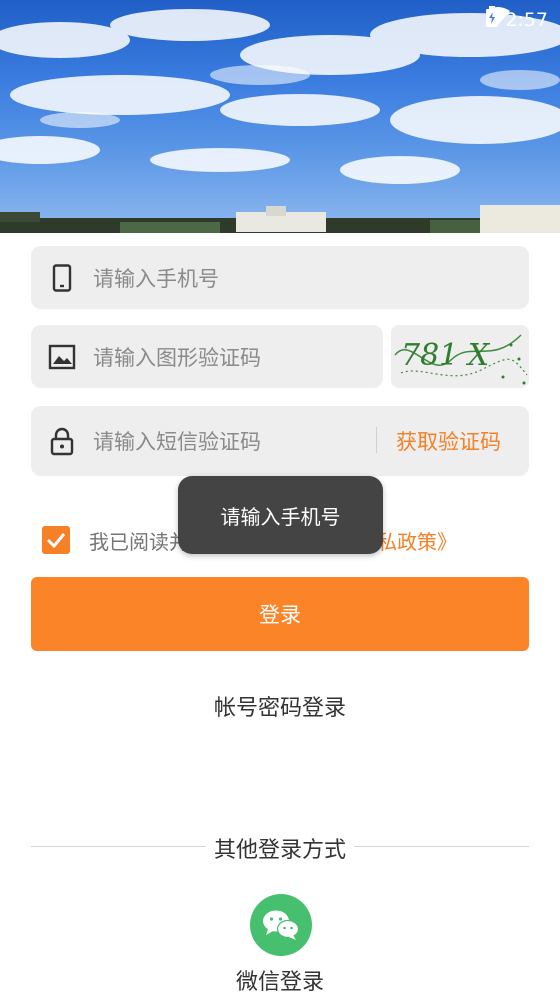  Describe the element at coordinates (62, 441) in the screenshot. I see `lock-icon` at that location.